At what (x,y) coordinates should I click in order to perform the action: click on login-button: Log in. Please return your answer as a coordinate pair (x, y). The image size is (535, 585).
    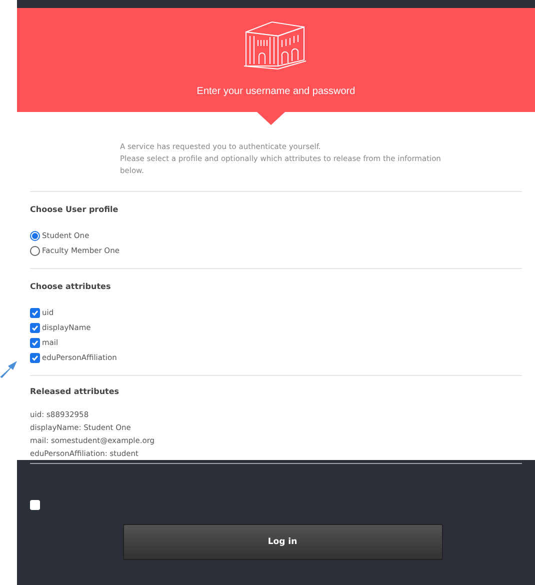
    Looking at the image, I should click on (282, 542).